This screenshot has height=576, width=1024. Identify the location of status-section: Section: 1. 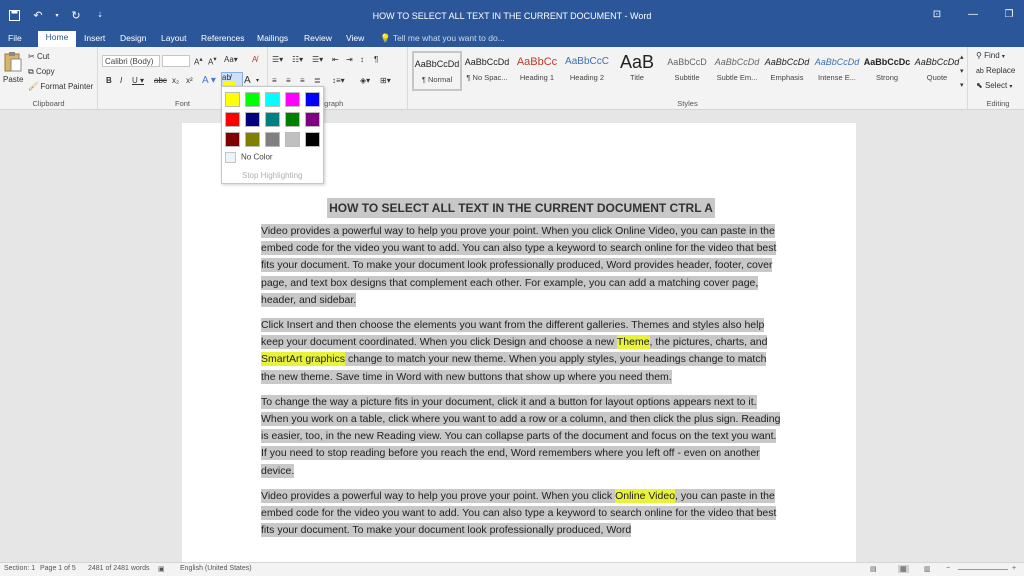
(19, 568).